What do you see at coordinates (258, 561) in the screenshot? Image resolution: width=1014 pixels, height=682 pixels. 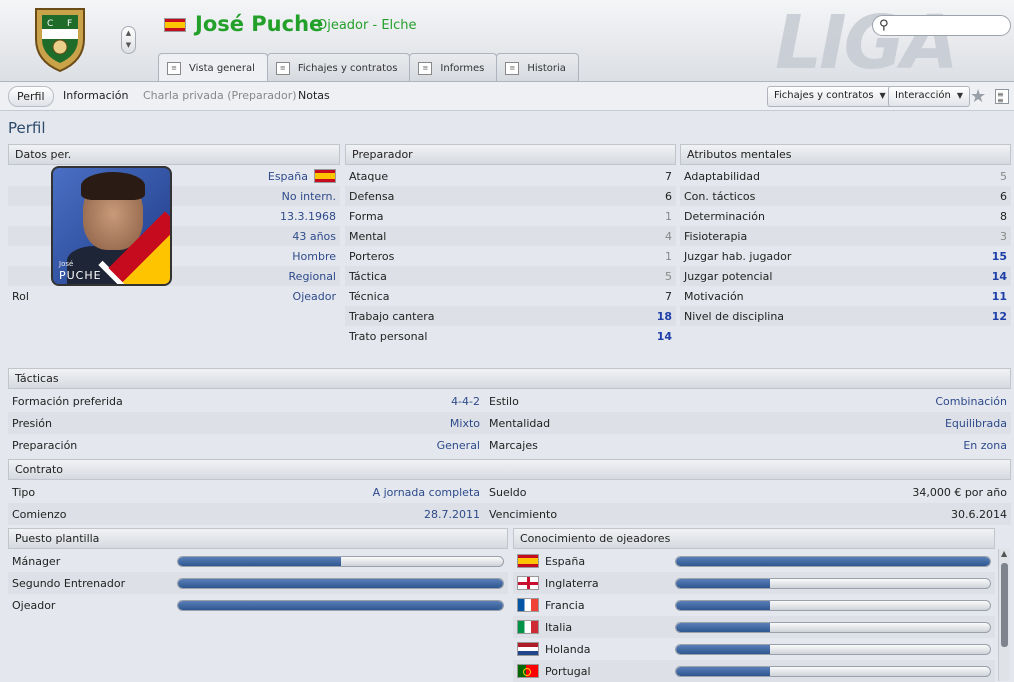 I see `list-item: Mánager` at bounding box center [258, 561].